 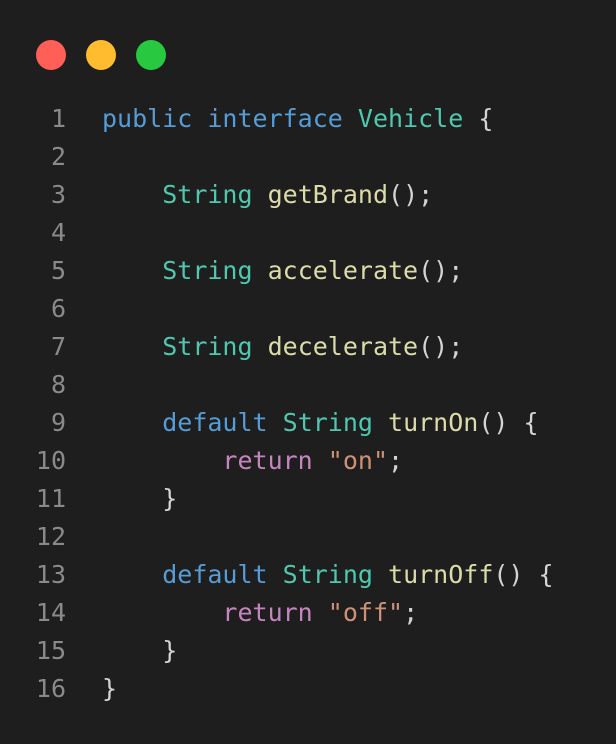 I want to click on line-number: 2, so click(x=58, y=156).